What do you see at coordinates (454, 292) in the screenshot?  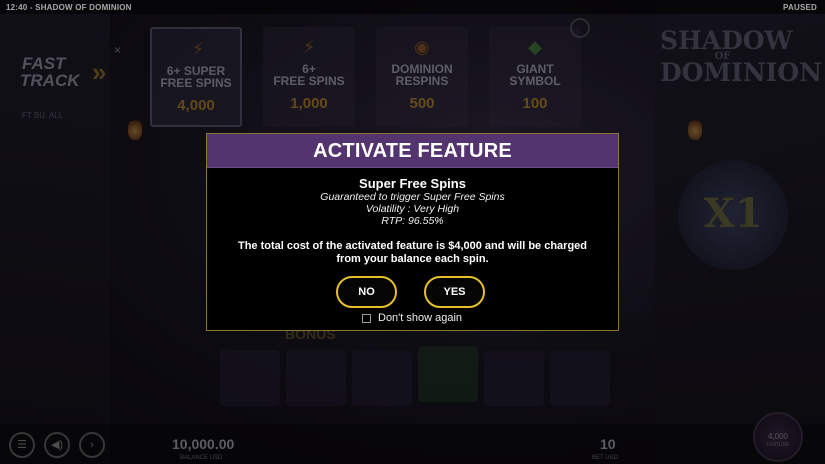 I see `yes-button: YES` at bounding box center [454, 292].